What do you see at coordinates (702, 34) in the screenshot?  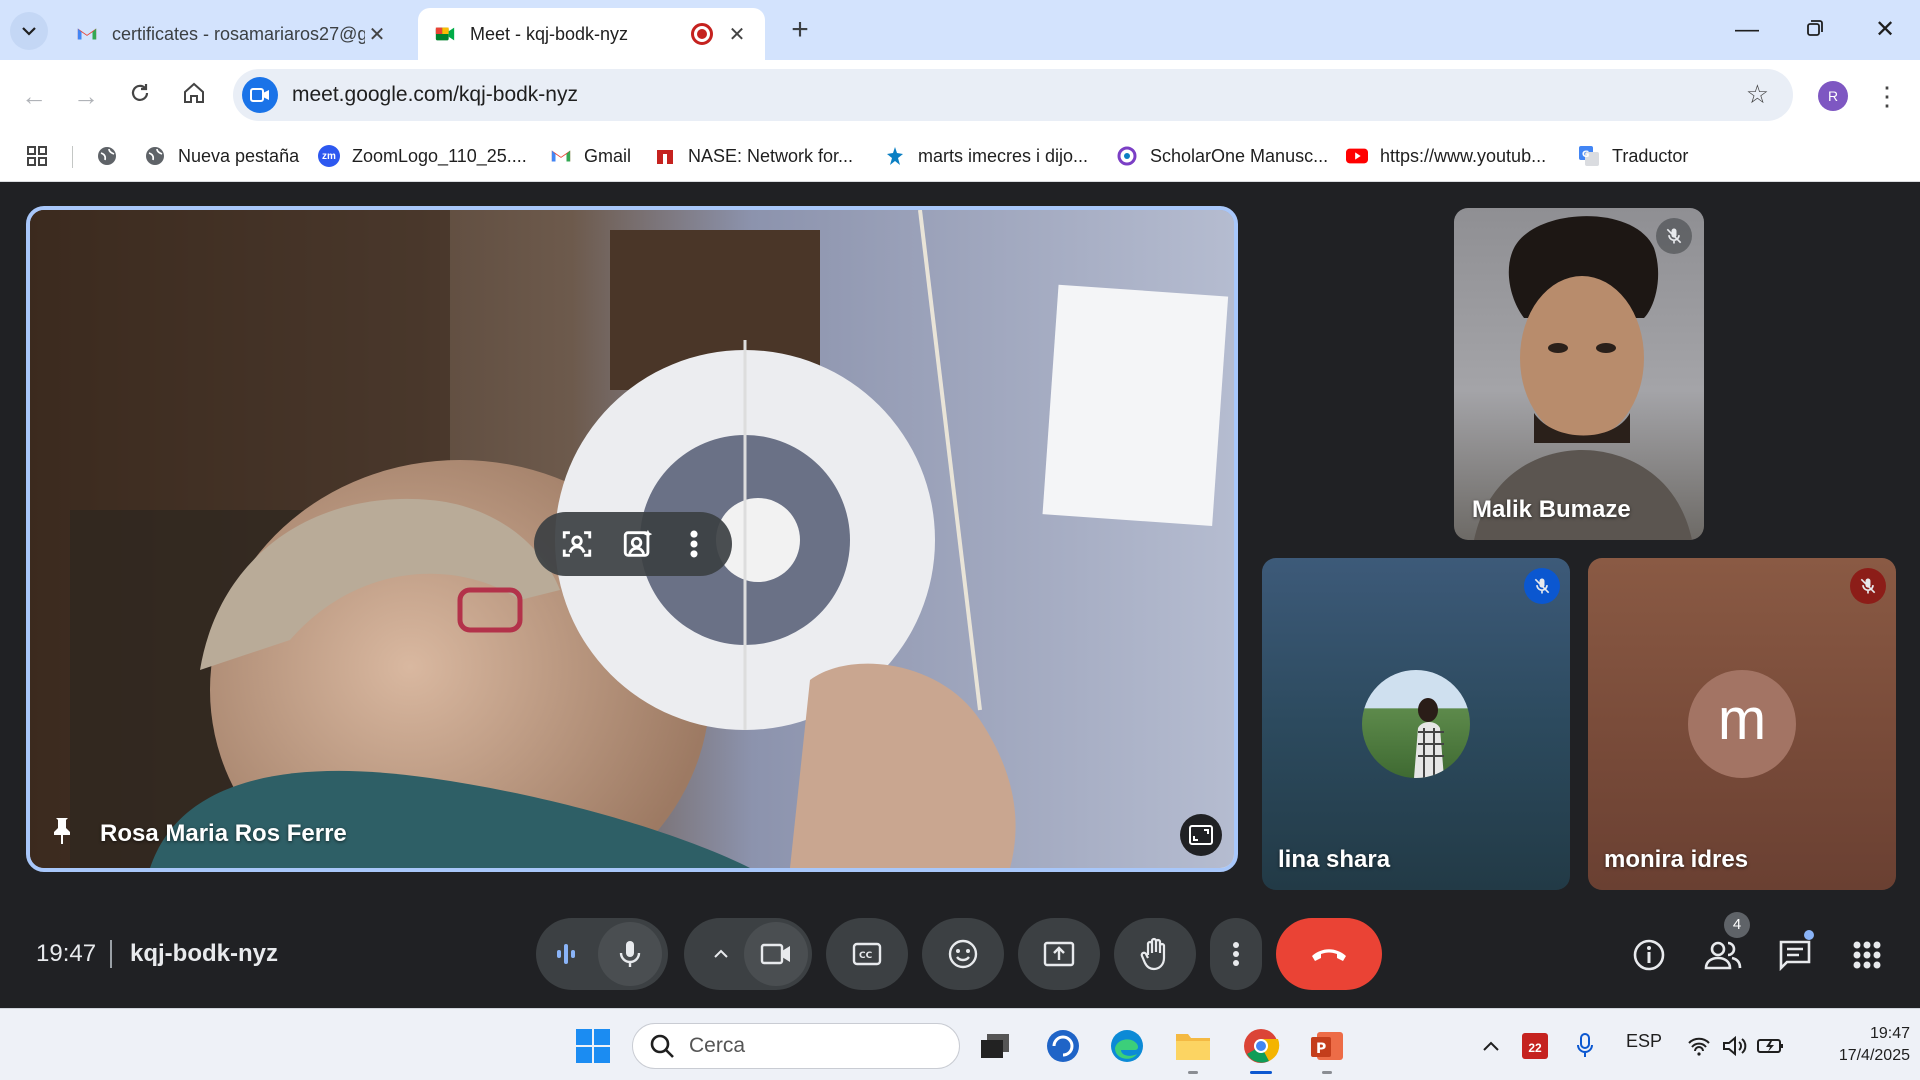 I see `recording-icon` at bounding box center [702, 34].